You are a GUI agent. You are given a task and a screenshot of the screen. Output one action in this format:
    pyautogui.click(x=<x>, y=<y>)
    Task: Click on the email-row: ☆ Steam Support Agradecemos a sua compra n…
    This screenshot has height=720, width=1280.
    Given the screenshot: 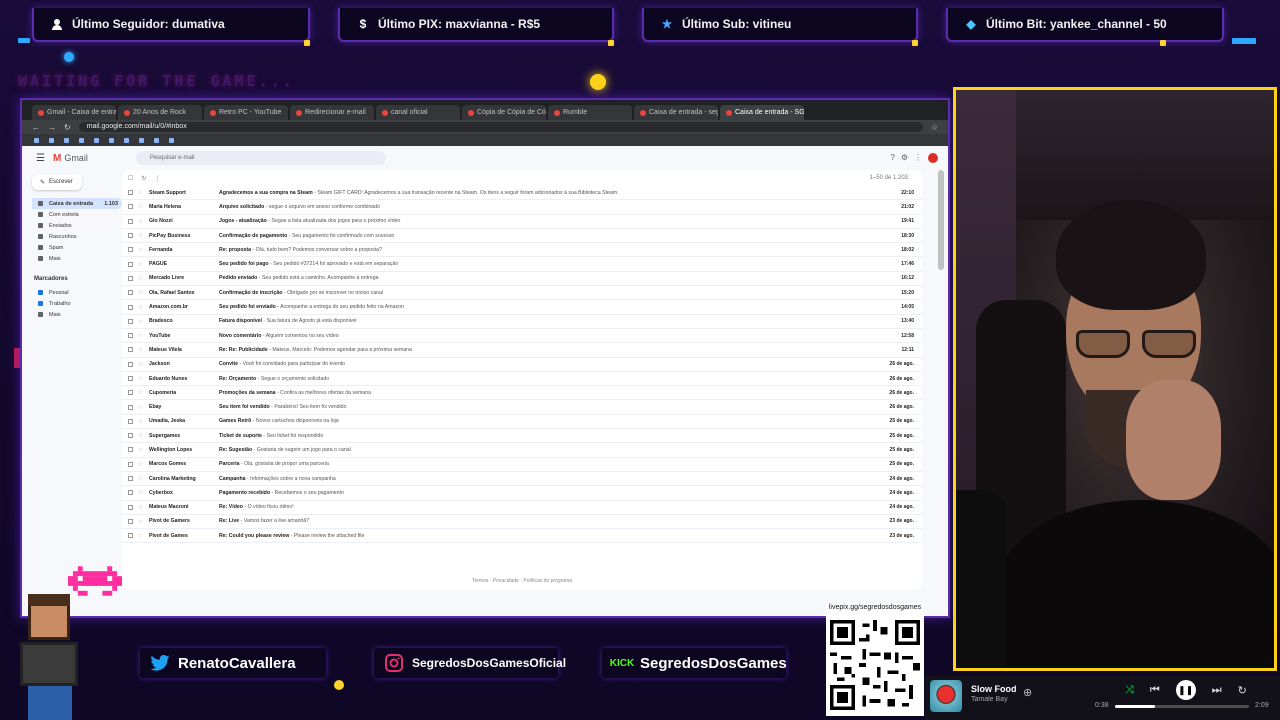 What is the action you would take?
    pyautogui.click(x=522, y=193)
    